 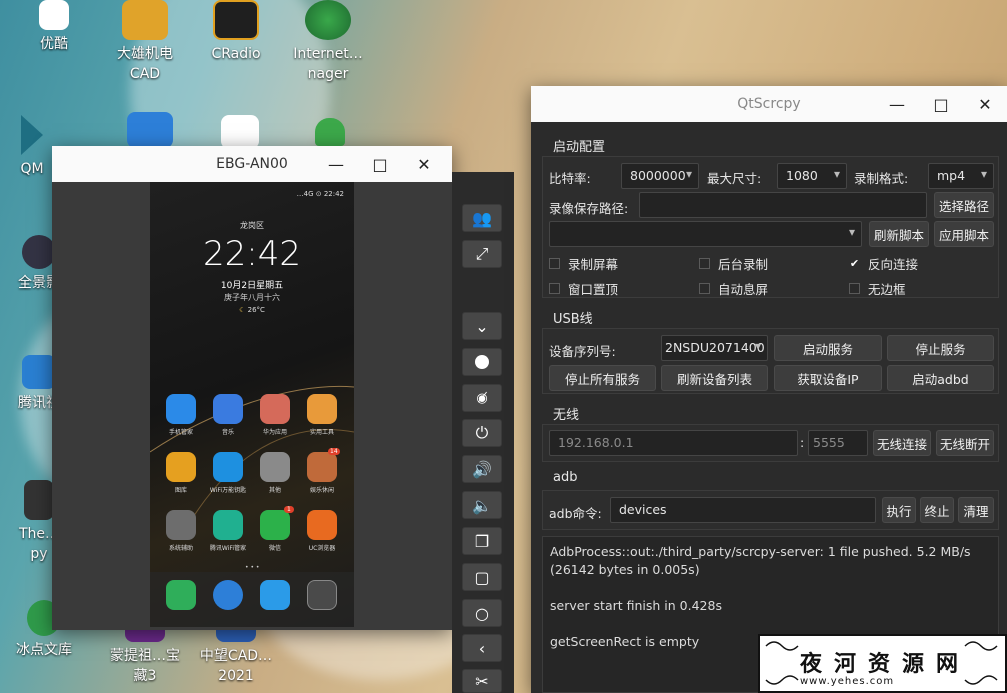 I want to click on desktop-icon-cad: 大雄机电CAD, so click(x=145, y=42).